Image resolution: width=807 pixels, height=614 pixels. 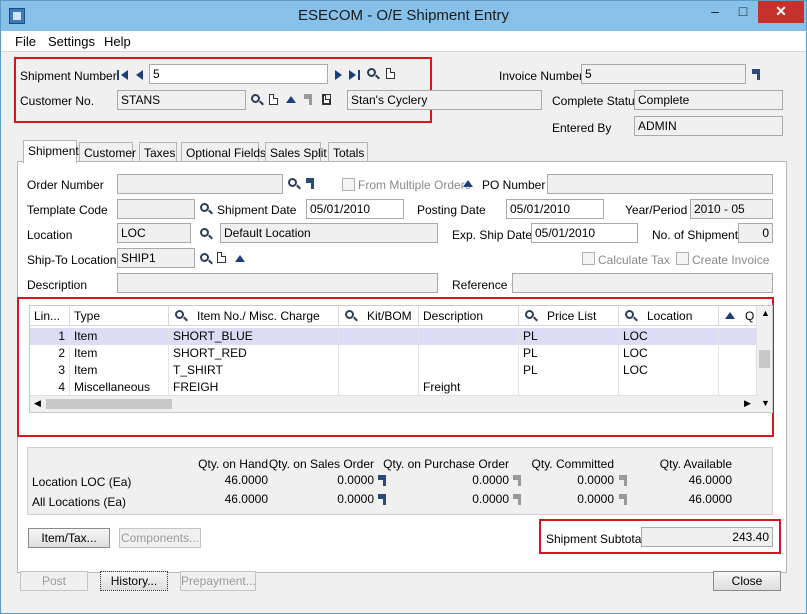 What do you see at coordinates (277, 283) in the screenshot?
I see `description-field` at bounding box center [277, 283].